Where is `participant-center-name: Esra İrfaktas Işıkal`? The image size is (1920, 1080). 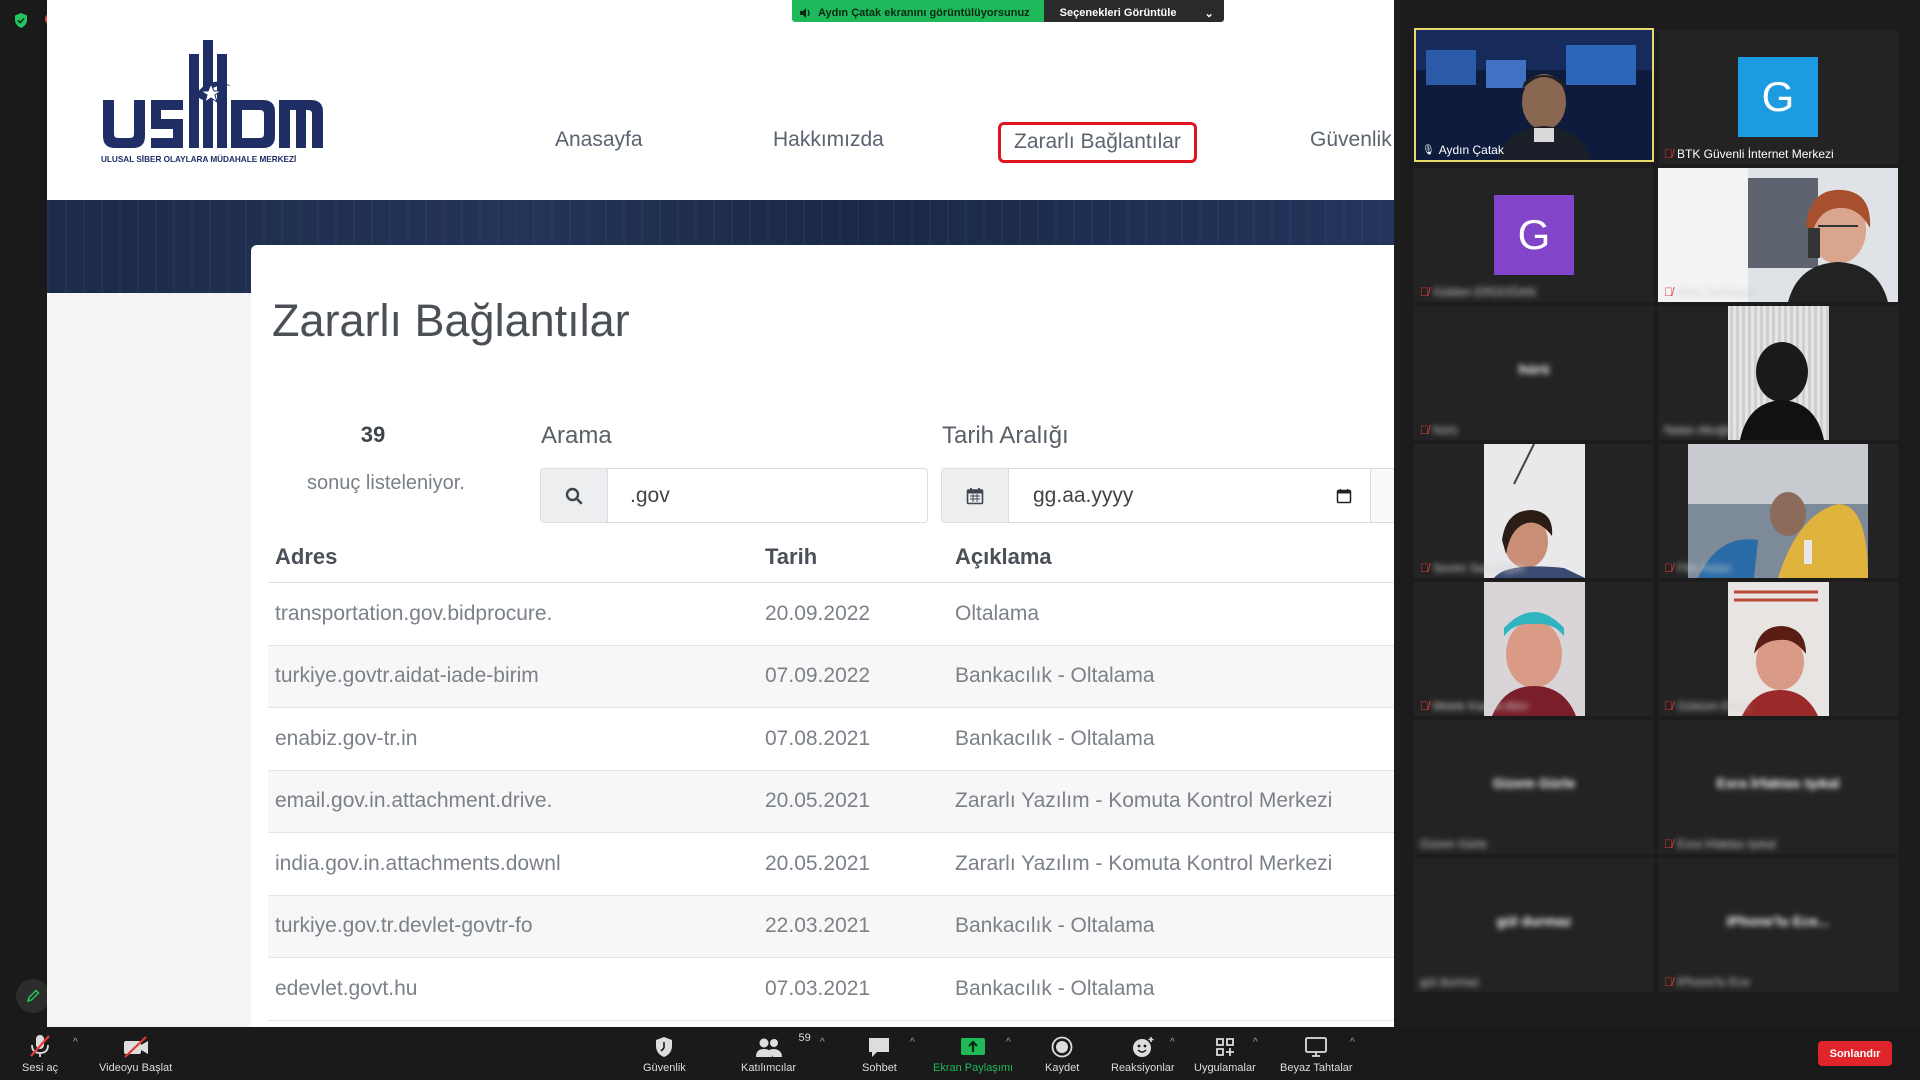
participant-center-name: Esra İrfaktas Işıkal is located at coordinates (1778, 783).